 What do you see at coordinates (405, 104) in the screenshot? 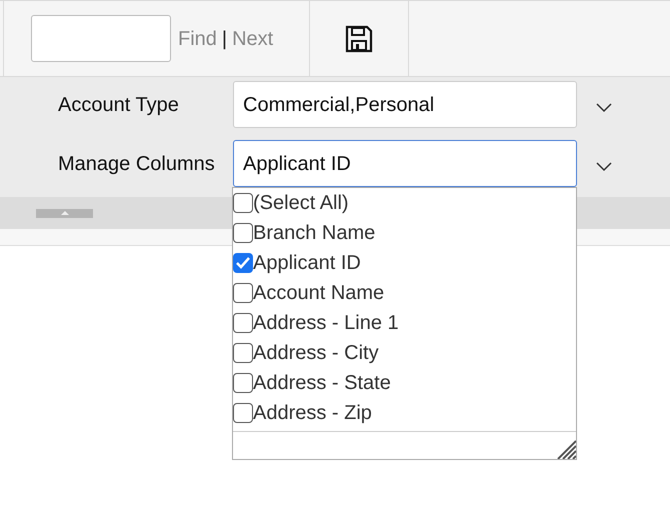
I see `select-field: Commercial,Personal` at bounding box center [405, 104].